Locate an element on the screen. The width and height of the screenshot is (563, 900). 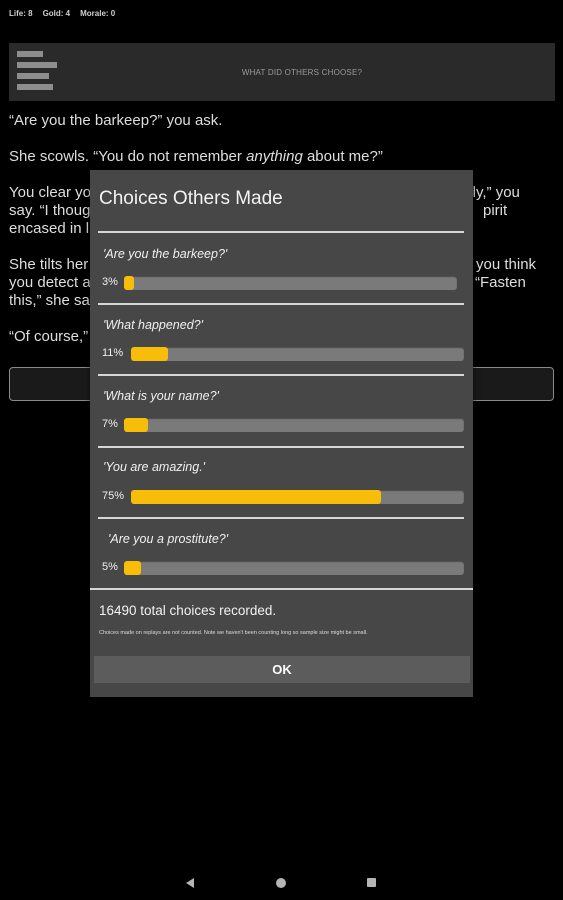
life-stat: Life: 8 is located at coordinates (21, 13).